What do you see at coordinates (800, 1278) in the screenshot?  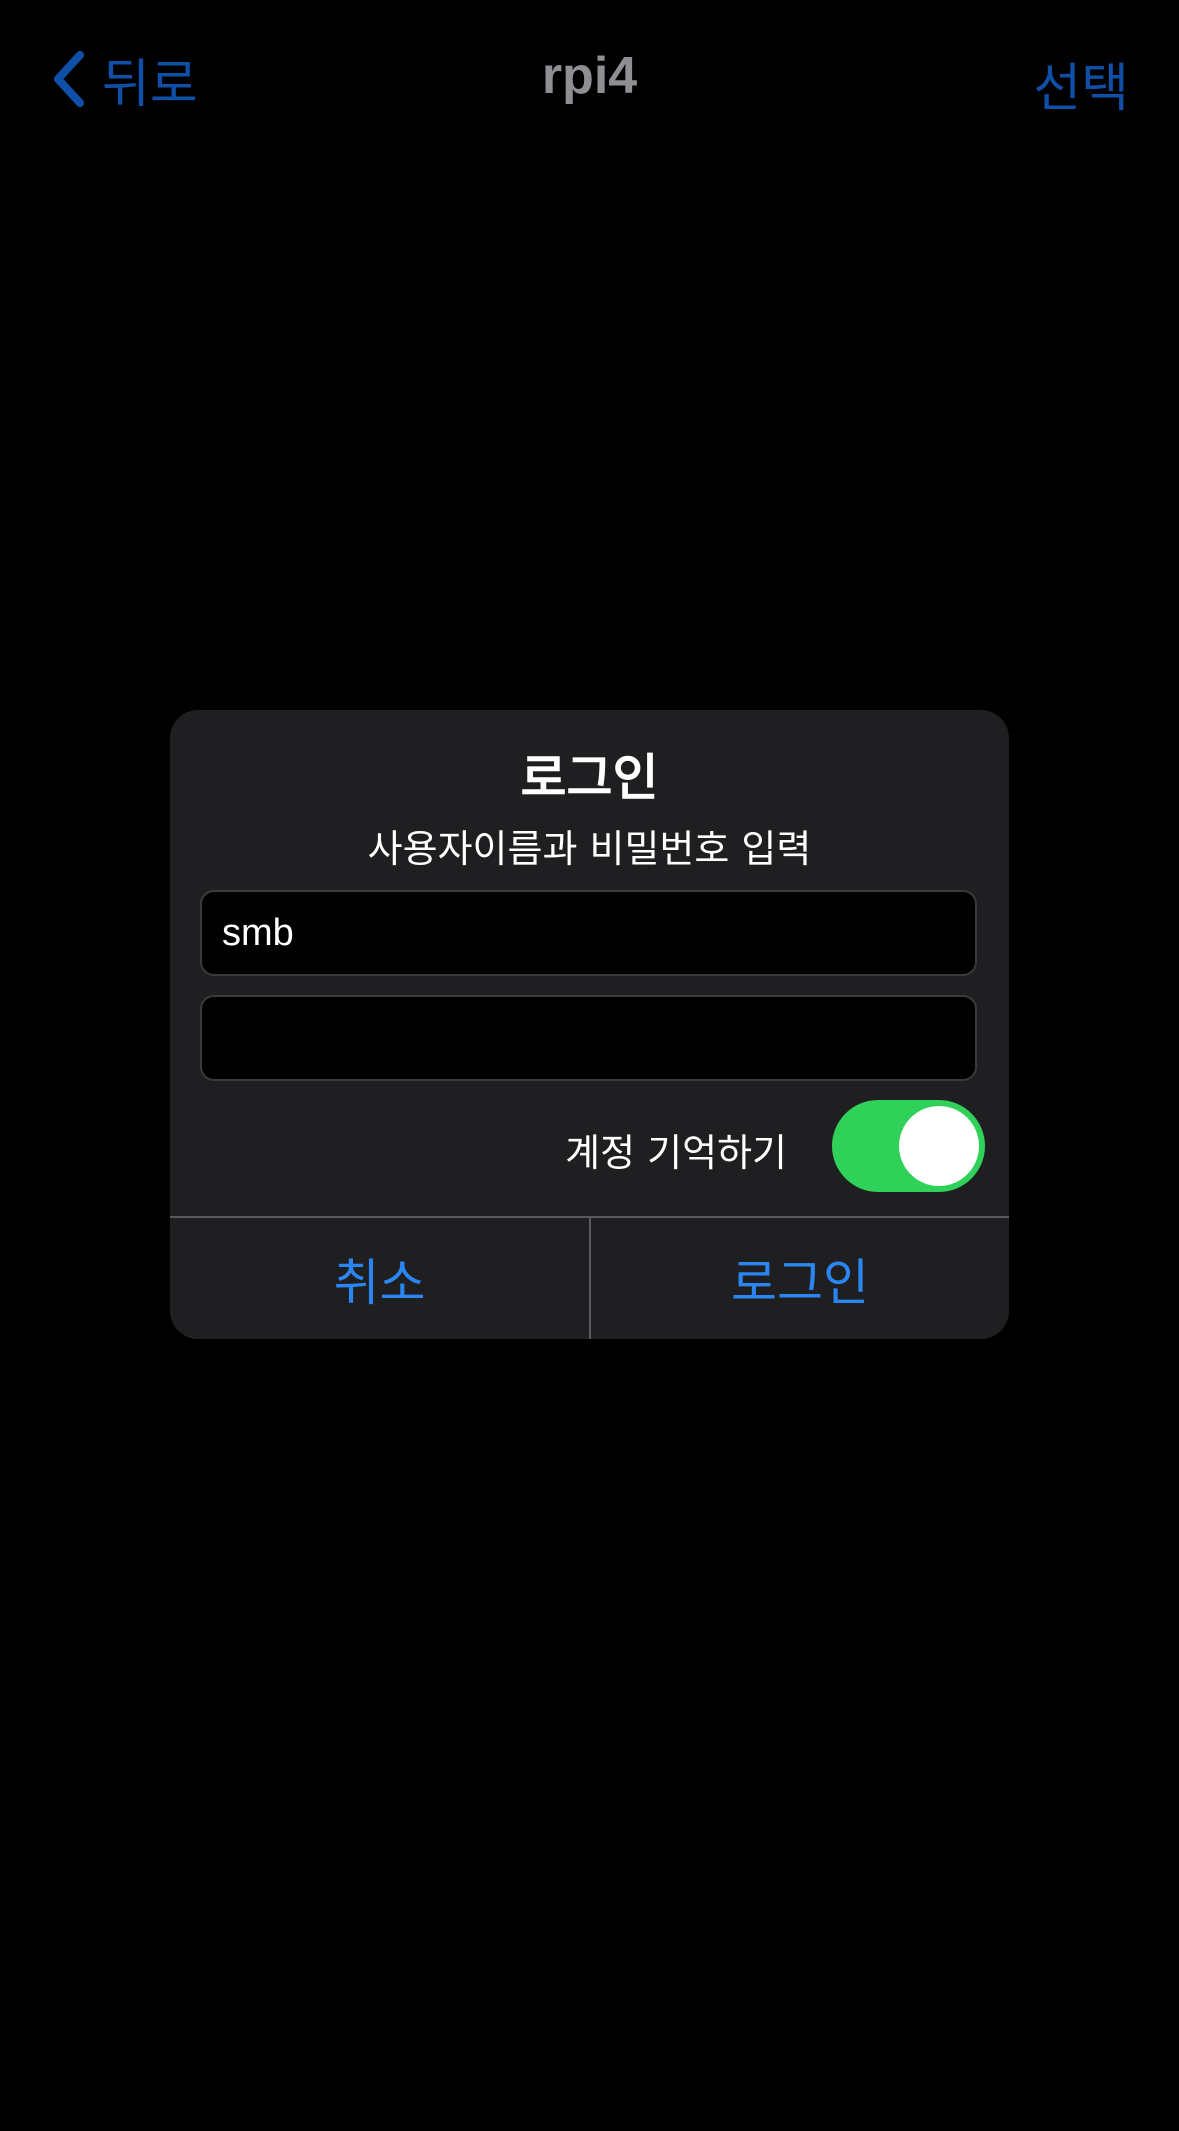 I see `login-button: 로그인` at bounding box center [800, 1278].